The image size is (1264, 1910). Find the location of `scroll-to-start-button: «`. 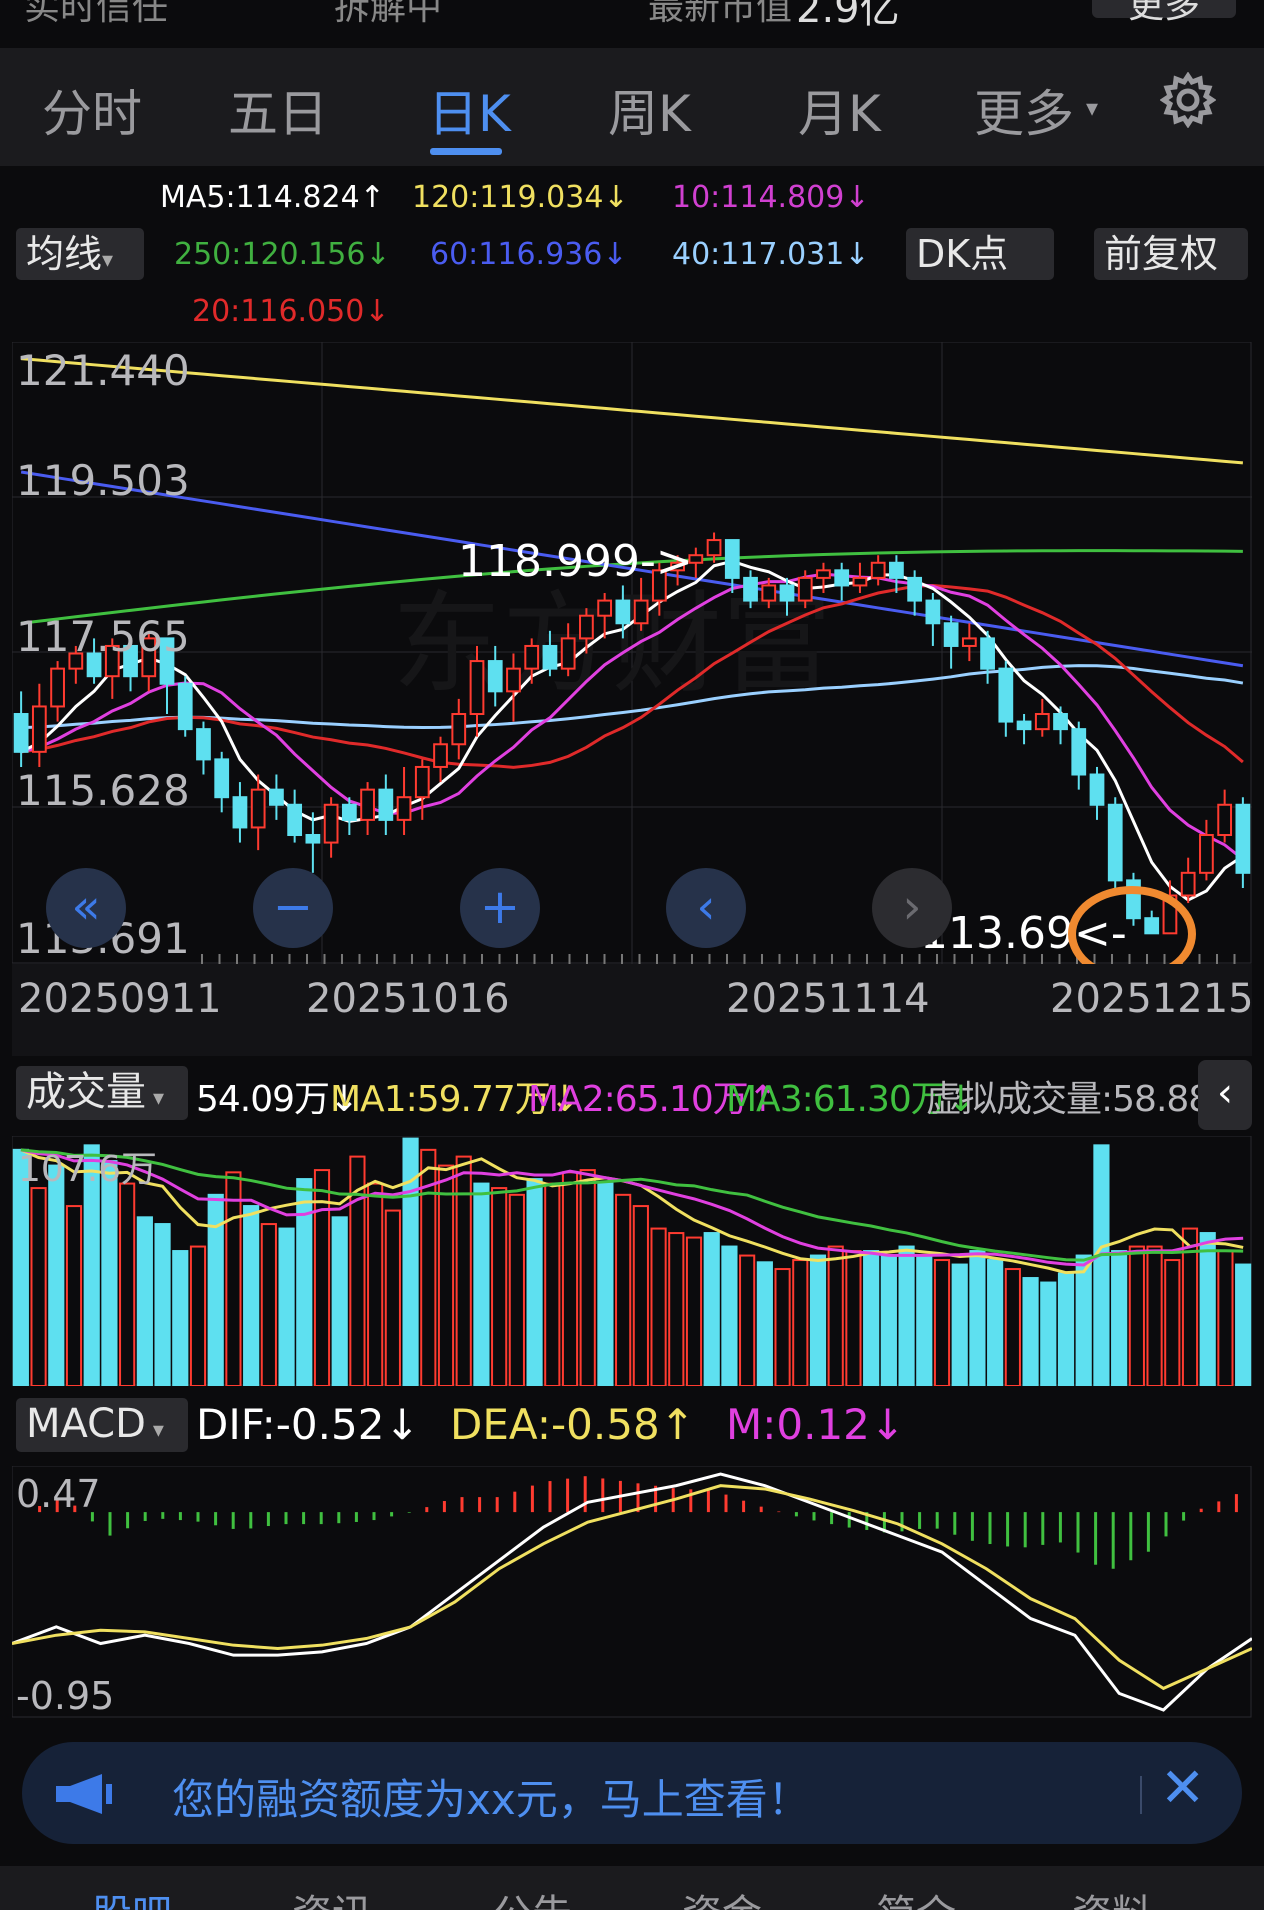

scroll-to-start-button: « is located at coordinates (86, 908).